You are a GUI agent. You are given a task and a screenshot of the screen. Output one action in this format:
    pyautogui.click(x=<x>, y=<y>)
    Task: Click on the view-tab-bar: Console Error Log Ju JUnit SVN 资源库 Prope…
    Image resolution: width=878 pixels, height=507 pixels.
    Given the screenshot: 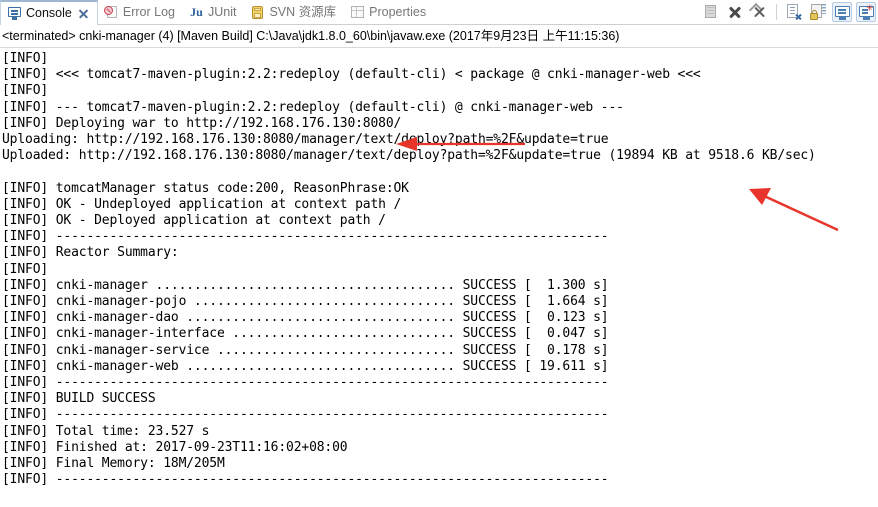 What is the action you would take?
    pyautogui.click(x=439, y=12)
    